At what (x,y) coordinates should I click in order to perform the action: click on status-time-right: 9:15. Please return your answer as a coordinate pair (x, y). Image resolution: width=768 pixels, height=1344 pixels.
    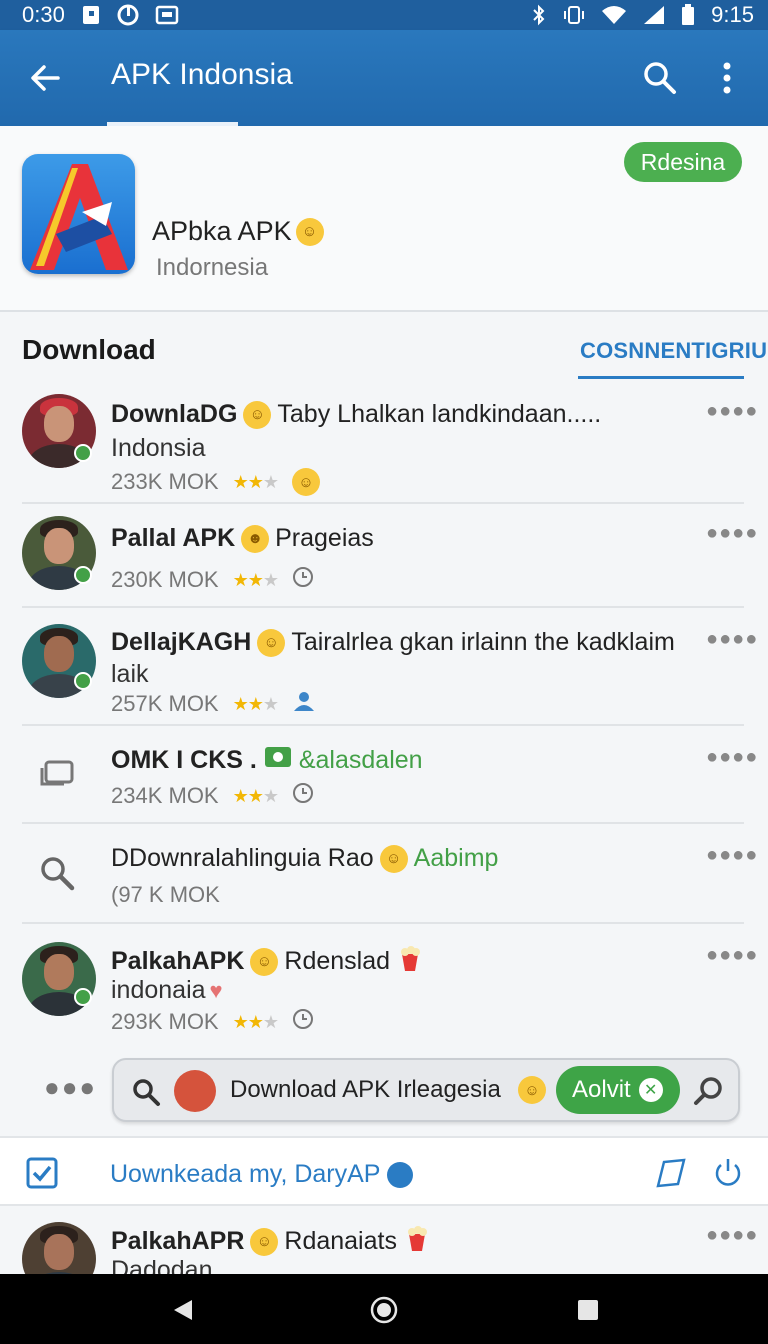
    Looking at the image, I should click on (732, 14).